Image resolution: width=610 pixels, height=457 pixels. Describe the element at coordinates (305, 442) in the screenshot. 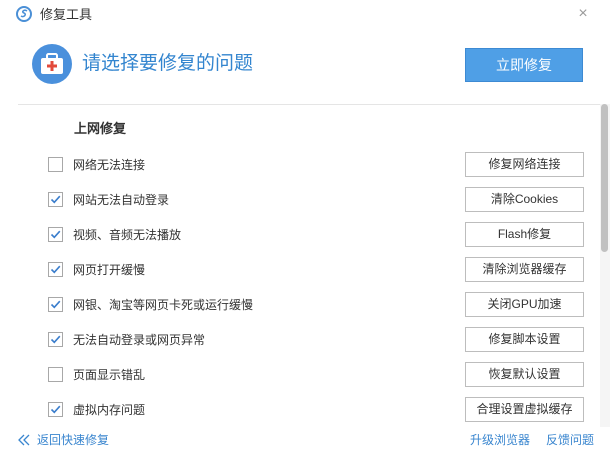

I see `footer: 返回快速修复 升级浏览器 反馈问题` at that location.